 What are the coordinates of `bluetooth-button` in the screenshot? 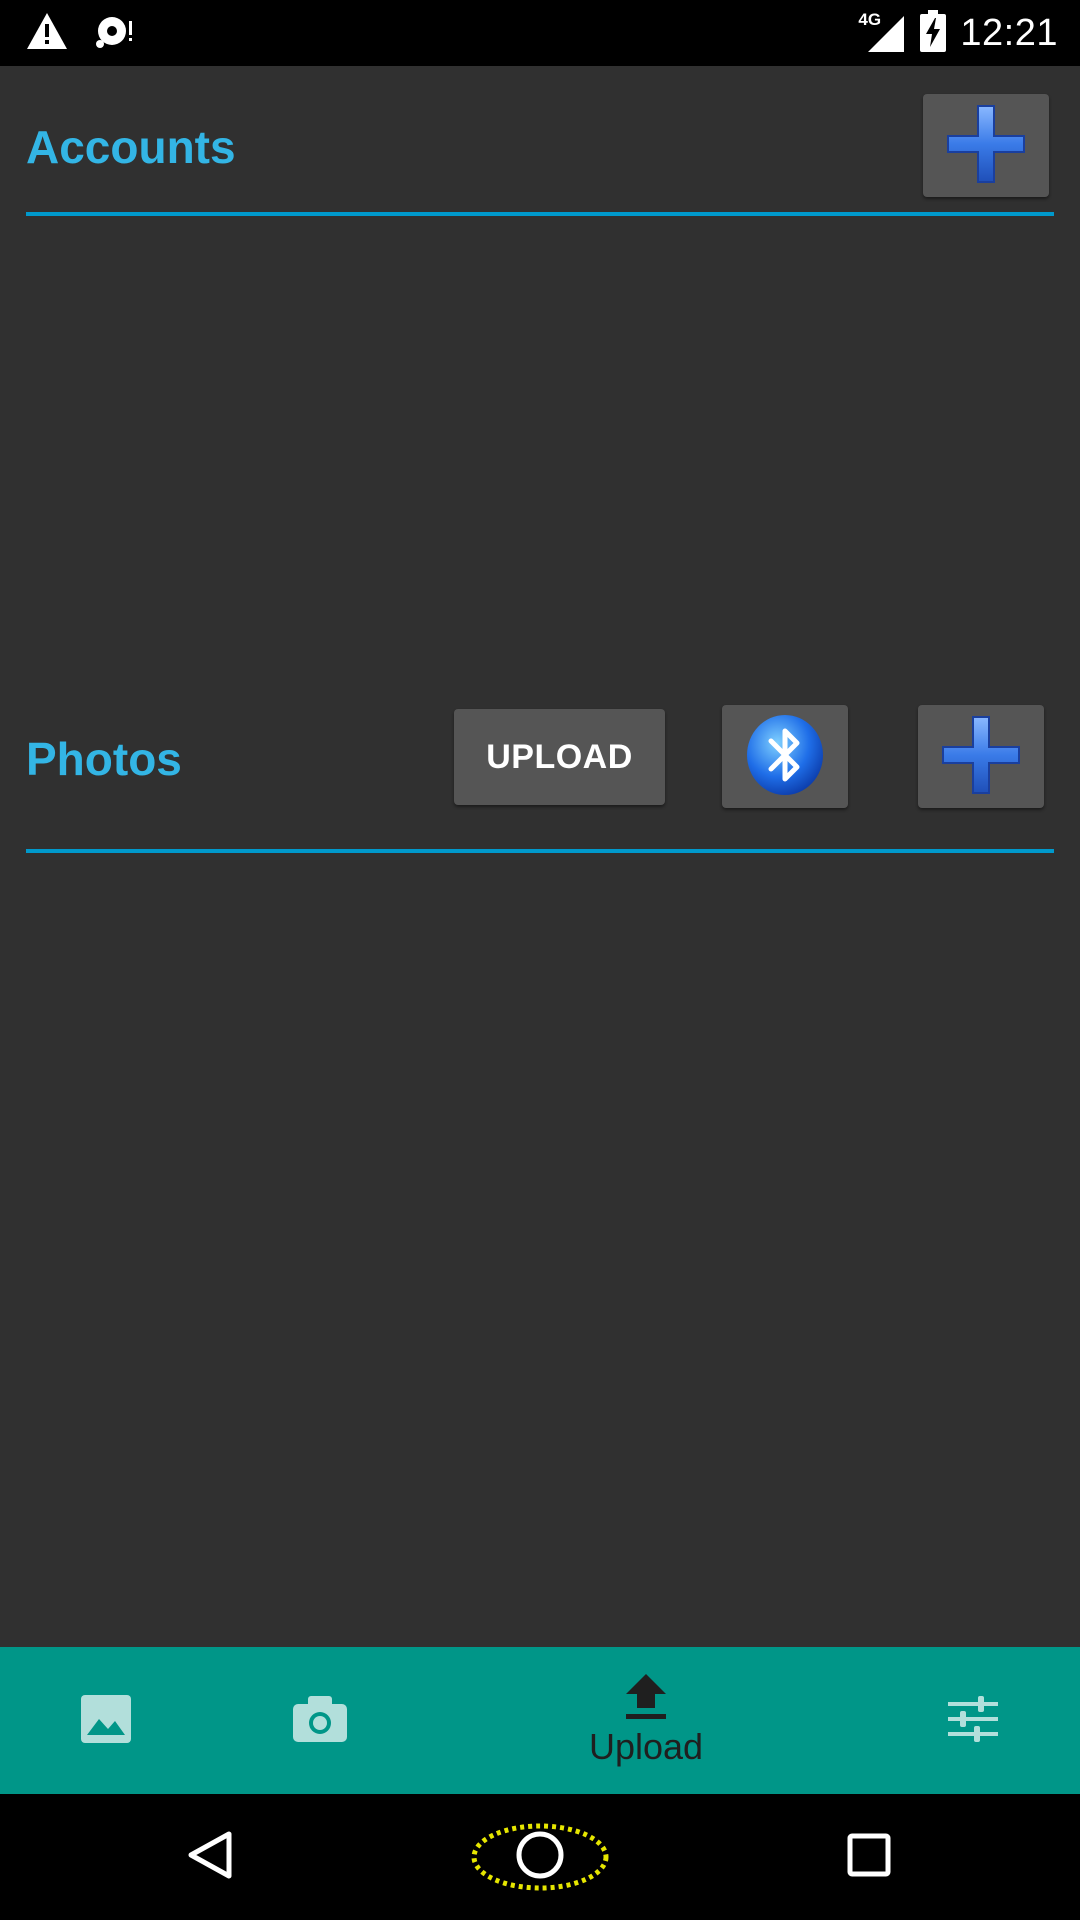 It's located at (785, 756).